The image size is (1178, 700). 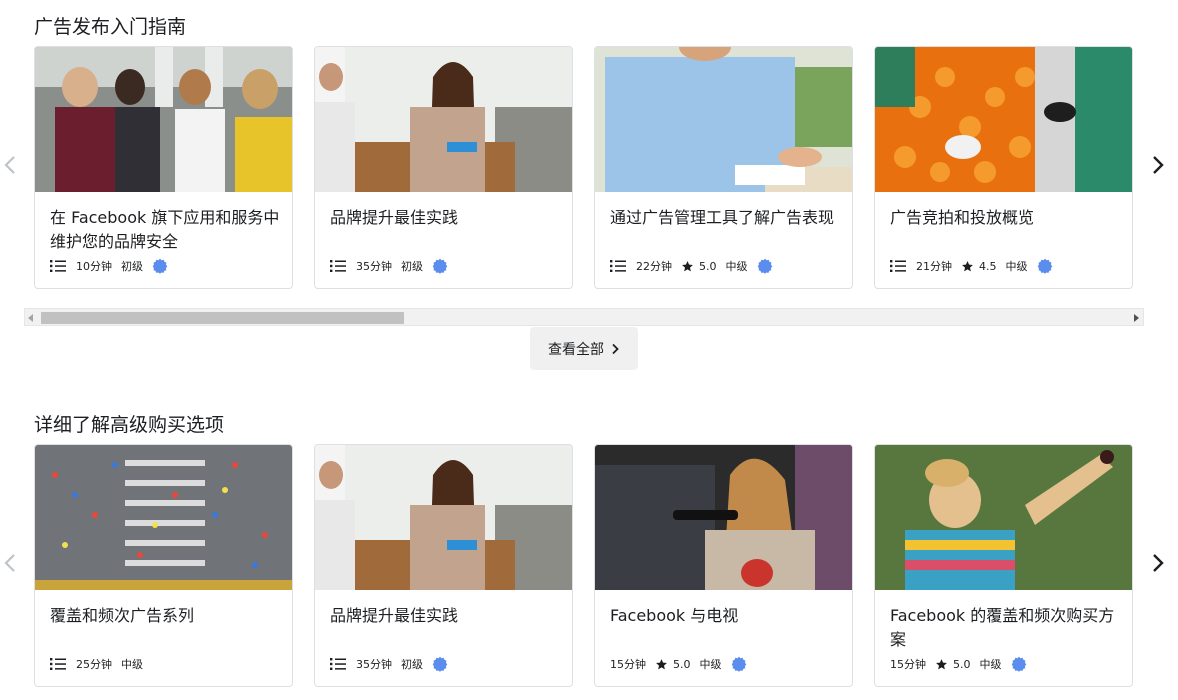 I want to click on course-meta: 25分钟 中级, so click(x=101, y=664).